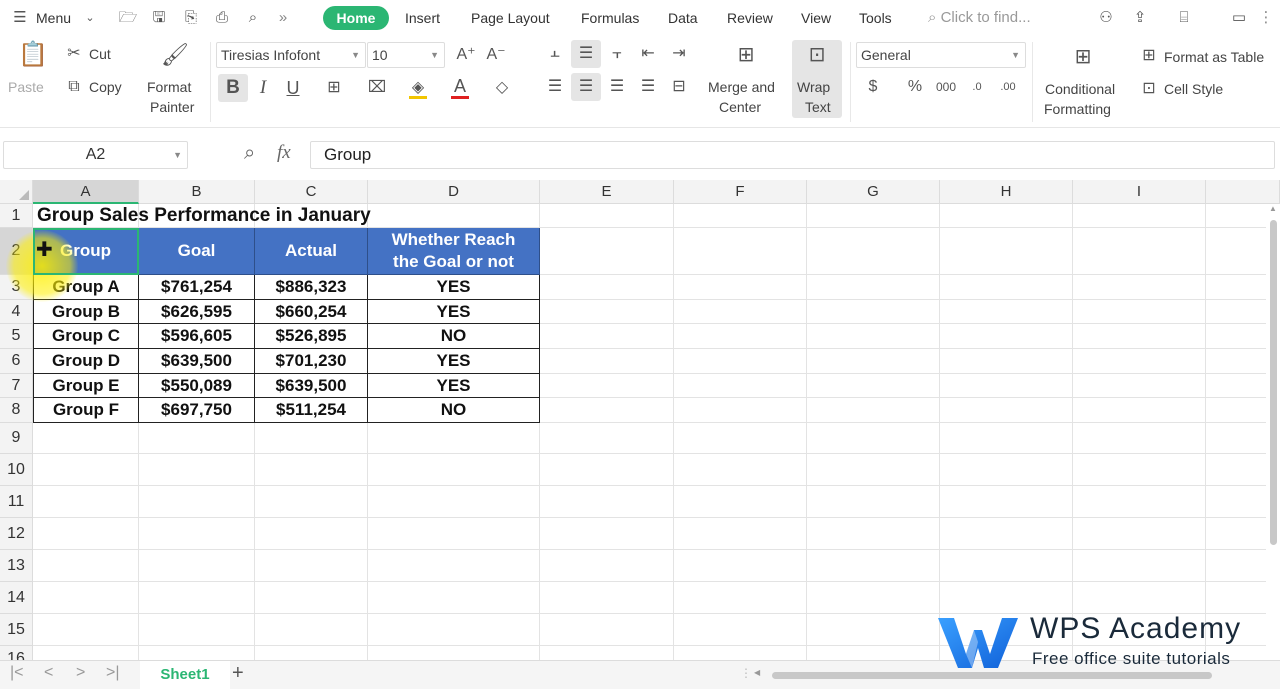 This screenshot has width=1280, height=689. I want to click on cell-a7: Group E, so click(86, 386).